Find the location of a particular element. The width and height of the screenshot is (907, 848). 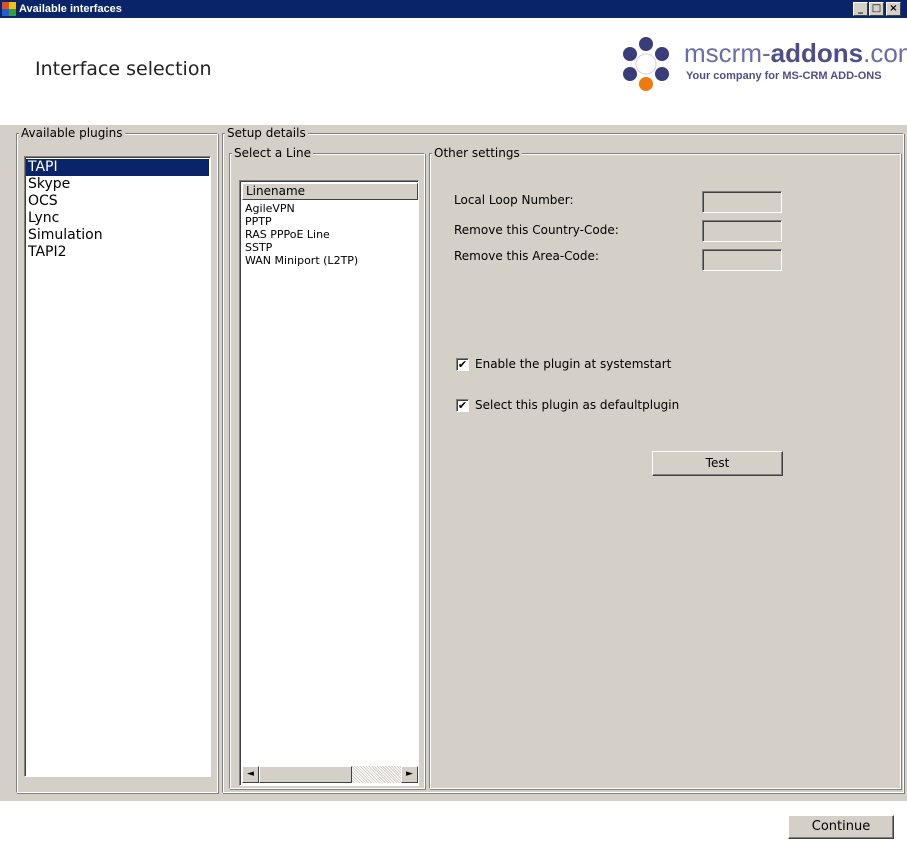

plugin-item-ocs: OCS is located at coordinates (117, 201).